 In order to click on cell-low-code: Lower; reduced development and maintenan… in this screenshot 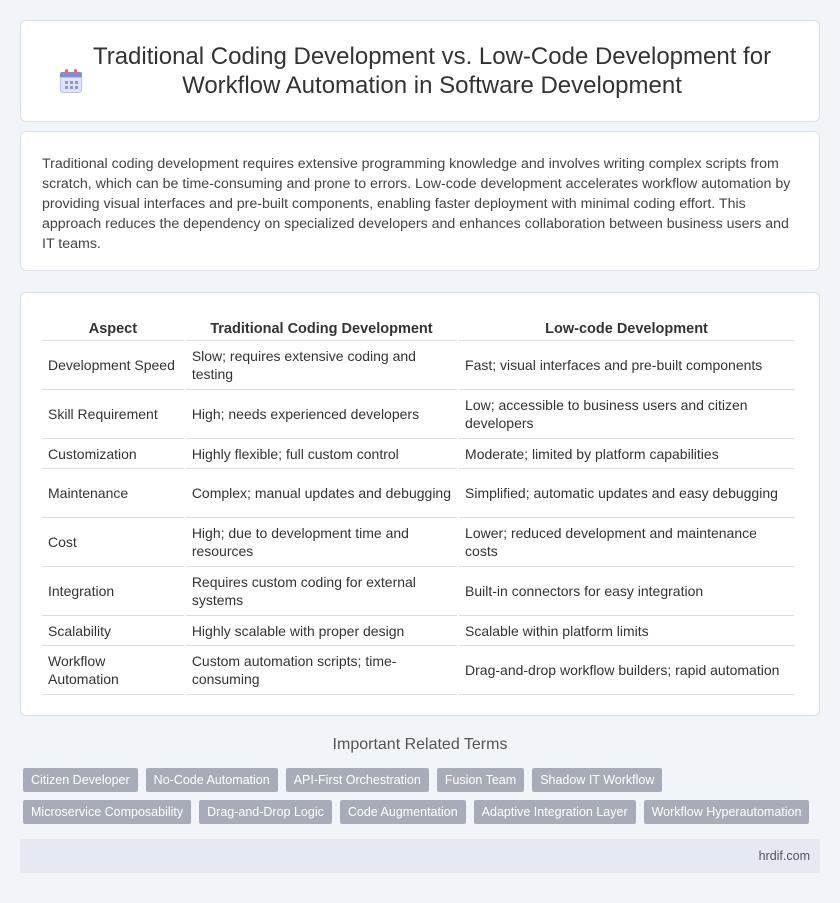, I will do `click(626, 542)`.